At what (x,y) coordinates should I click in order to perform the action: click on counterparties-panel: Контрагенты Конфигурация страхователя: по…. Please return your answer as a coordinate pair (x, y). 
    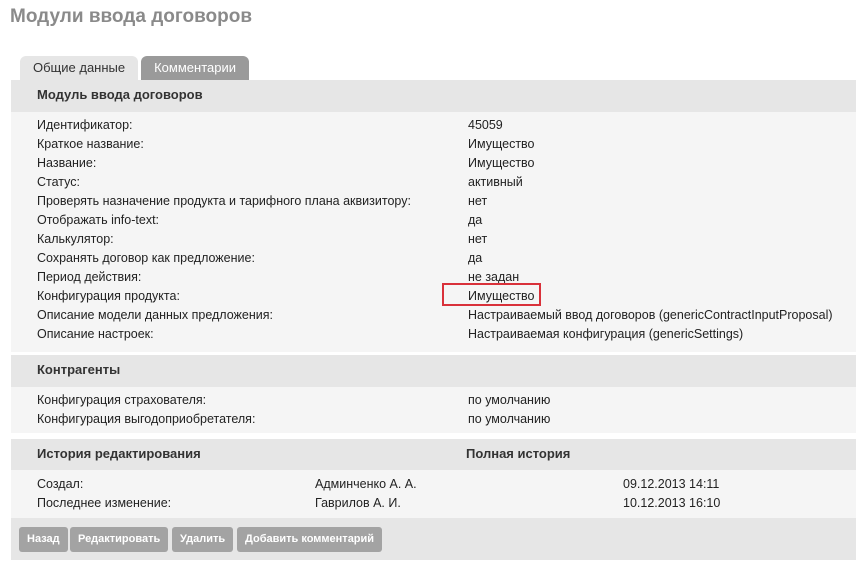
    Looking at the image, I should click on (433, 394).